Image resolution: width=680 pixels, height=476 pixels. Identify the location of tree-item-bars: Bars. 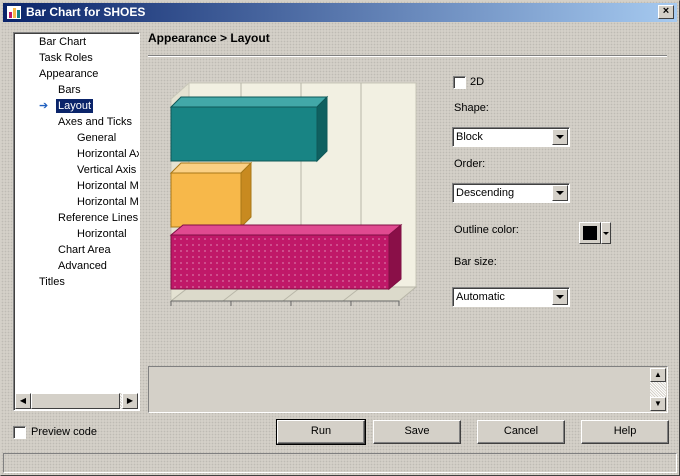
(69, 90).